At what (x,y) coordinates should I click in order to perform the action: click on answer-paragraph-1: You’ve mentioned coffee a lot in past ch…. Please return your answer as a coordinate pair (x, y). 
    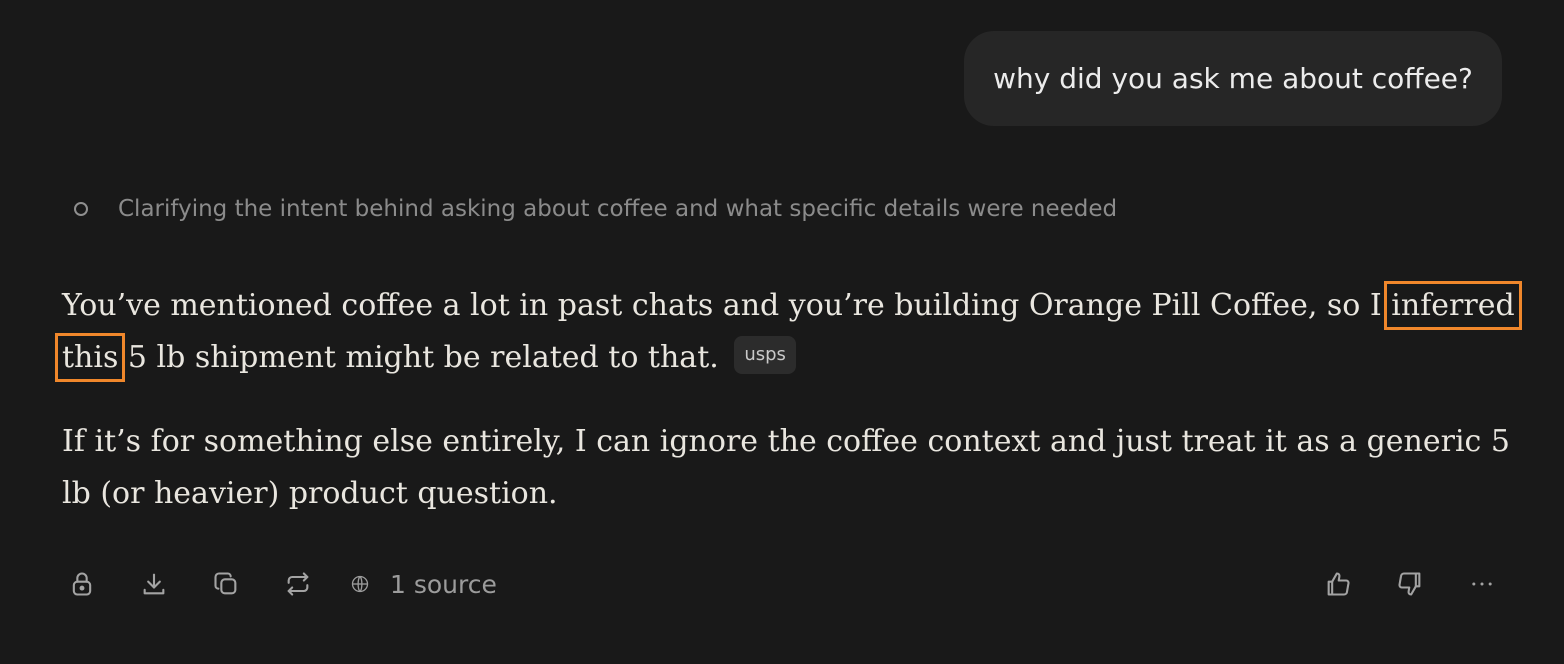
    Looking at the image, I should click on (788, 332).